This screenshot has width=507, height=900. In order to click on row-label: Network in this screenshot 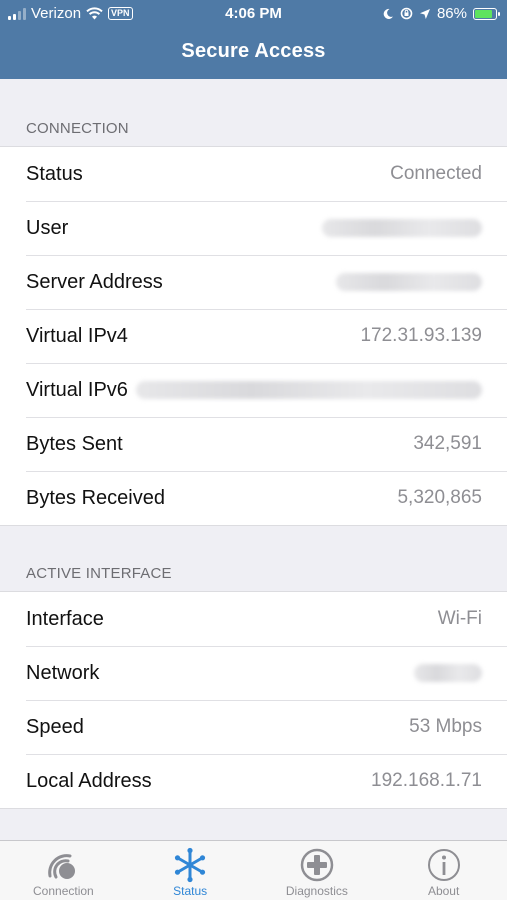, I will do `click(63, 672)`.